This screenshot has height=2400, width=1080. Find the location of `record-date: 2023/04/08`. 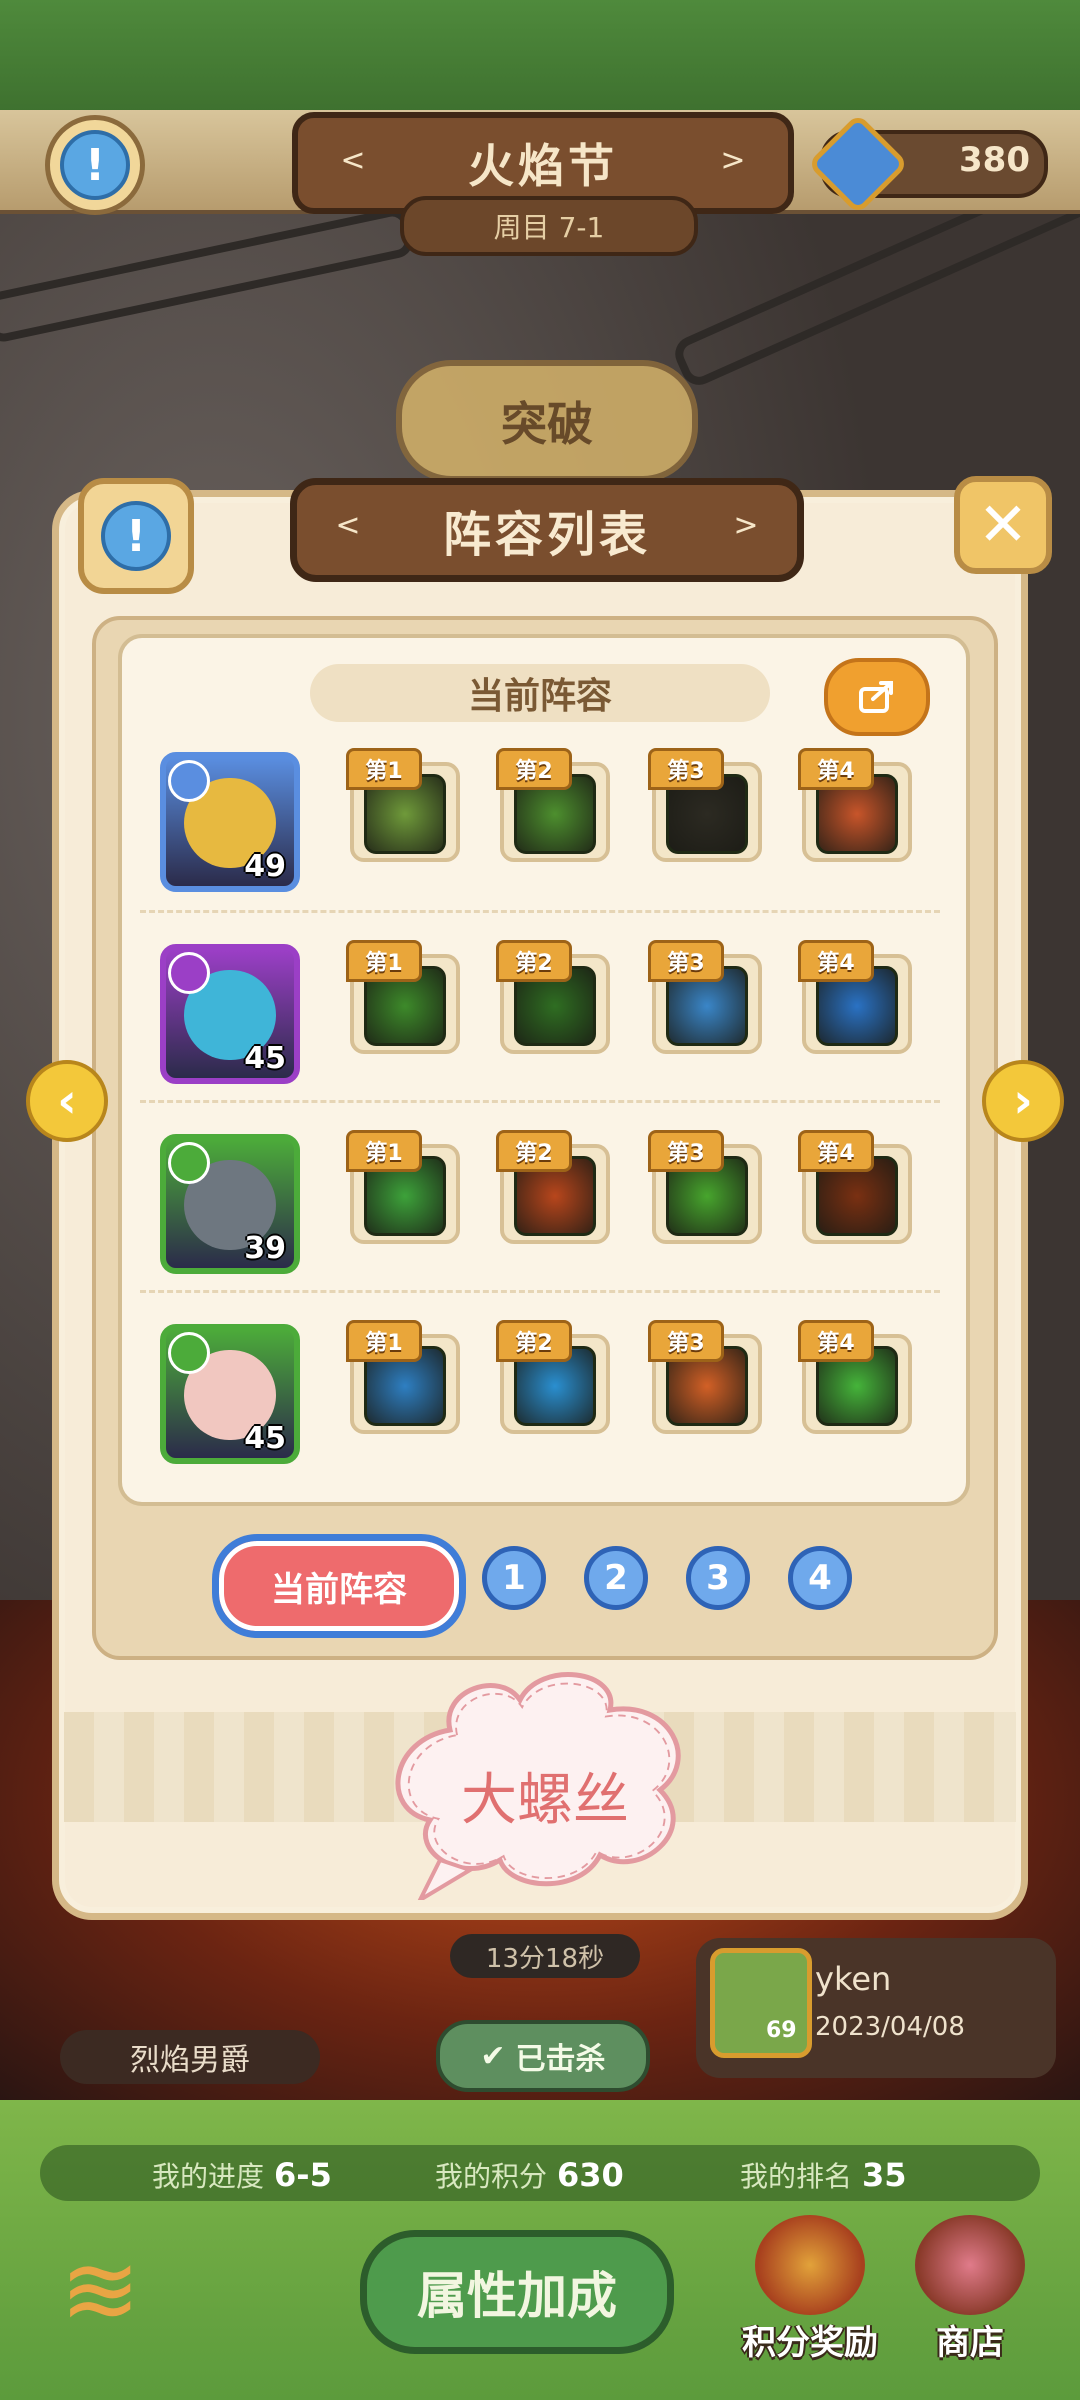

record-date: 2023/04/08 is located at coordinates (890, 2027).